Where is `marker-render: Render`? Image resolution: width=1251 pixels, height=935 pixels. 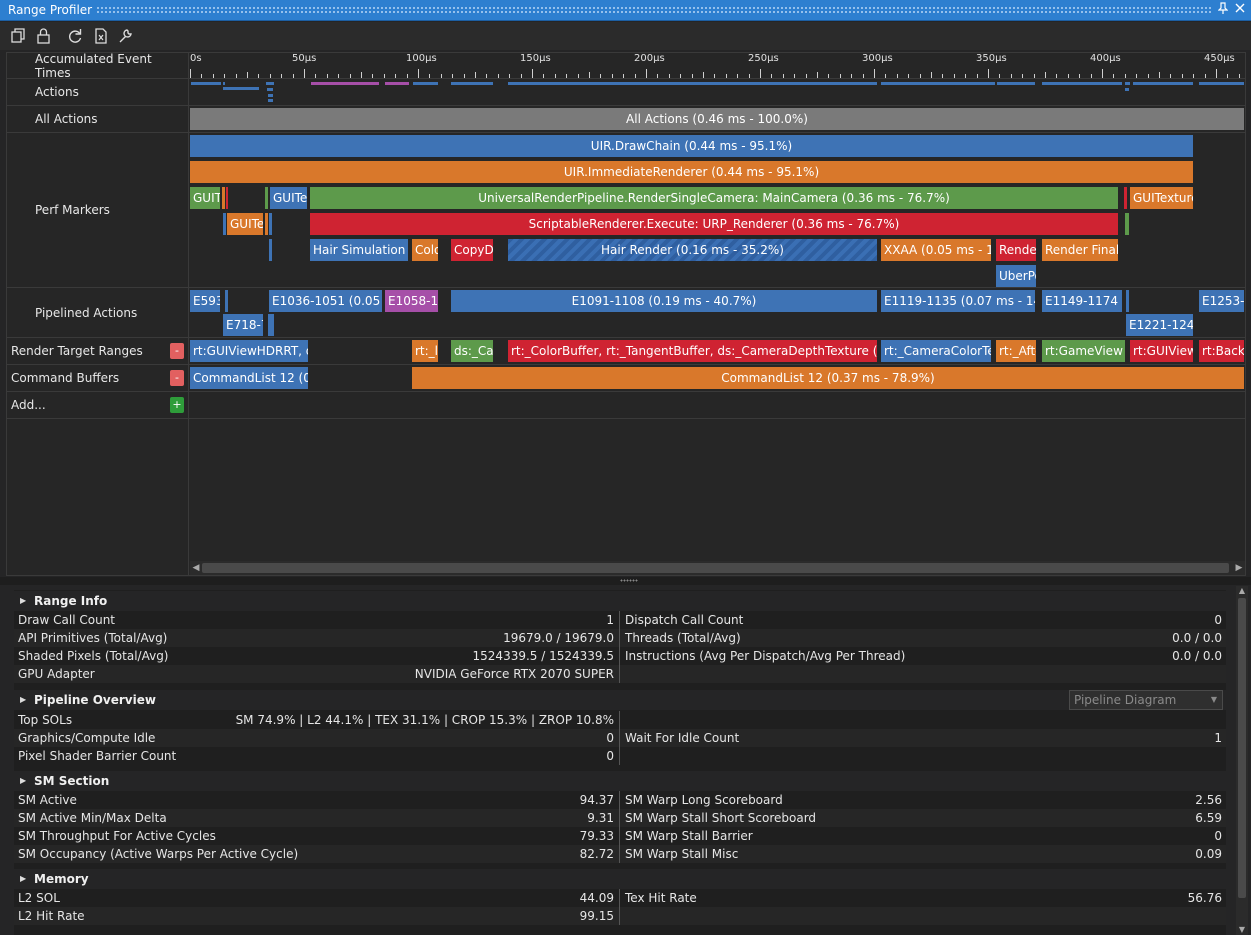 marker-render: Render is located at coordinates (1016, 250).